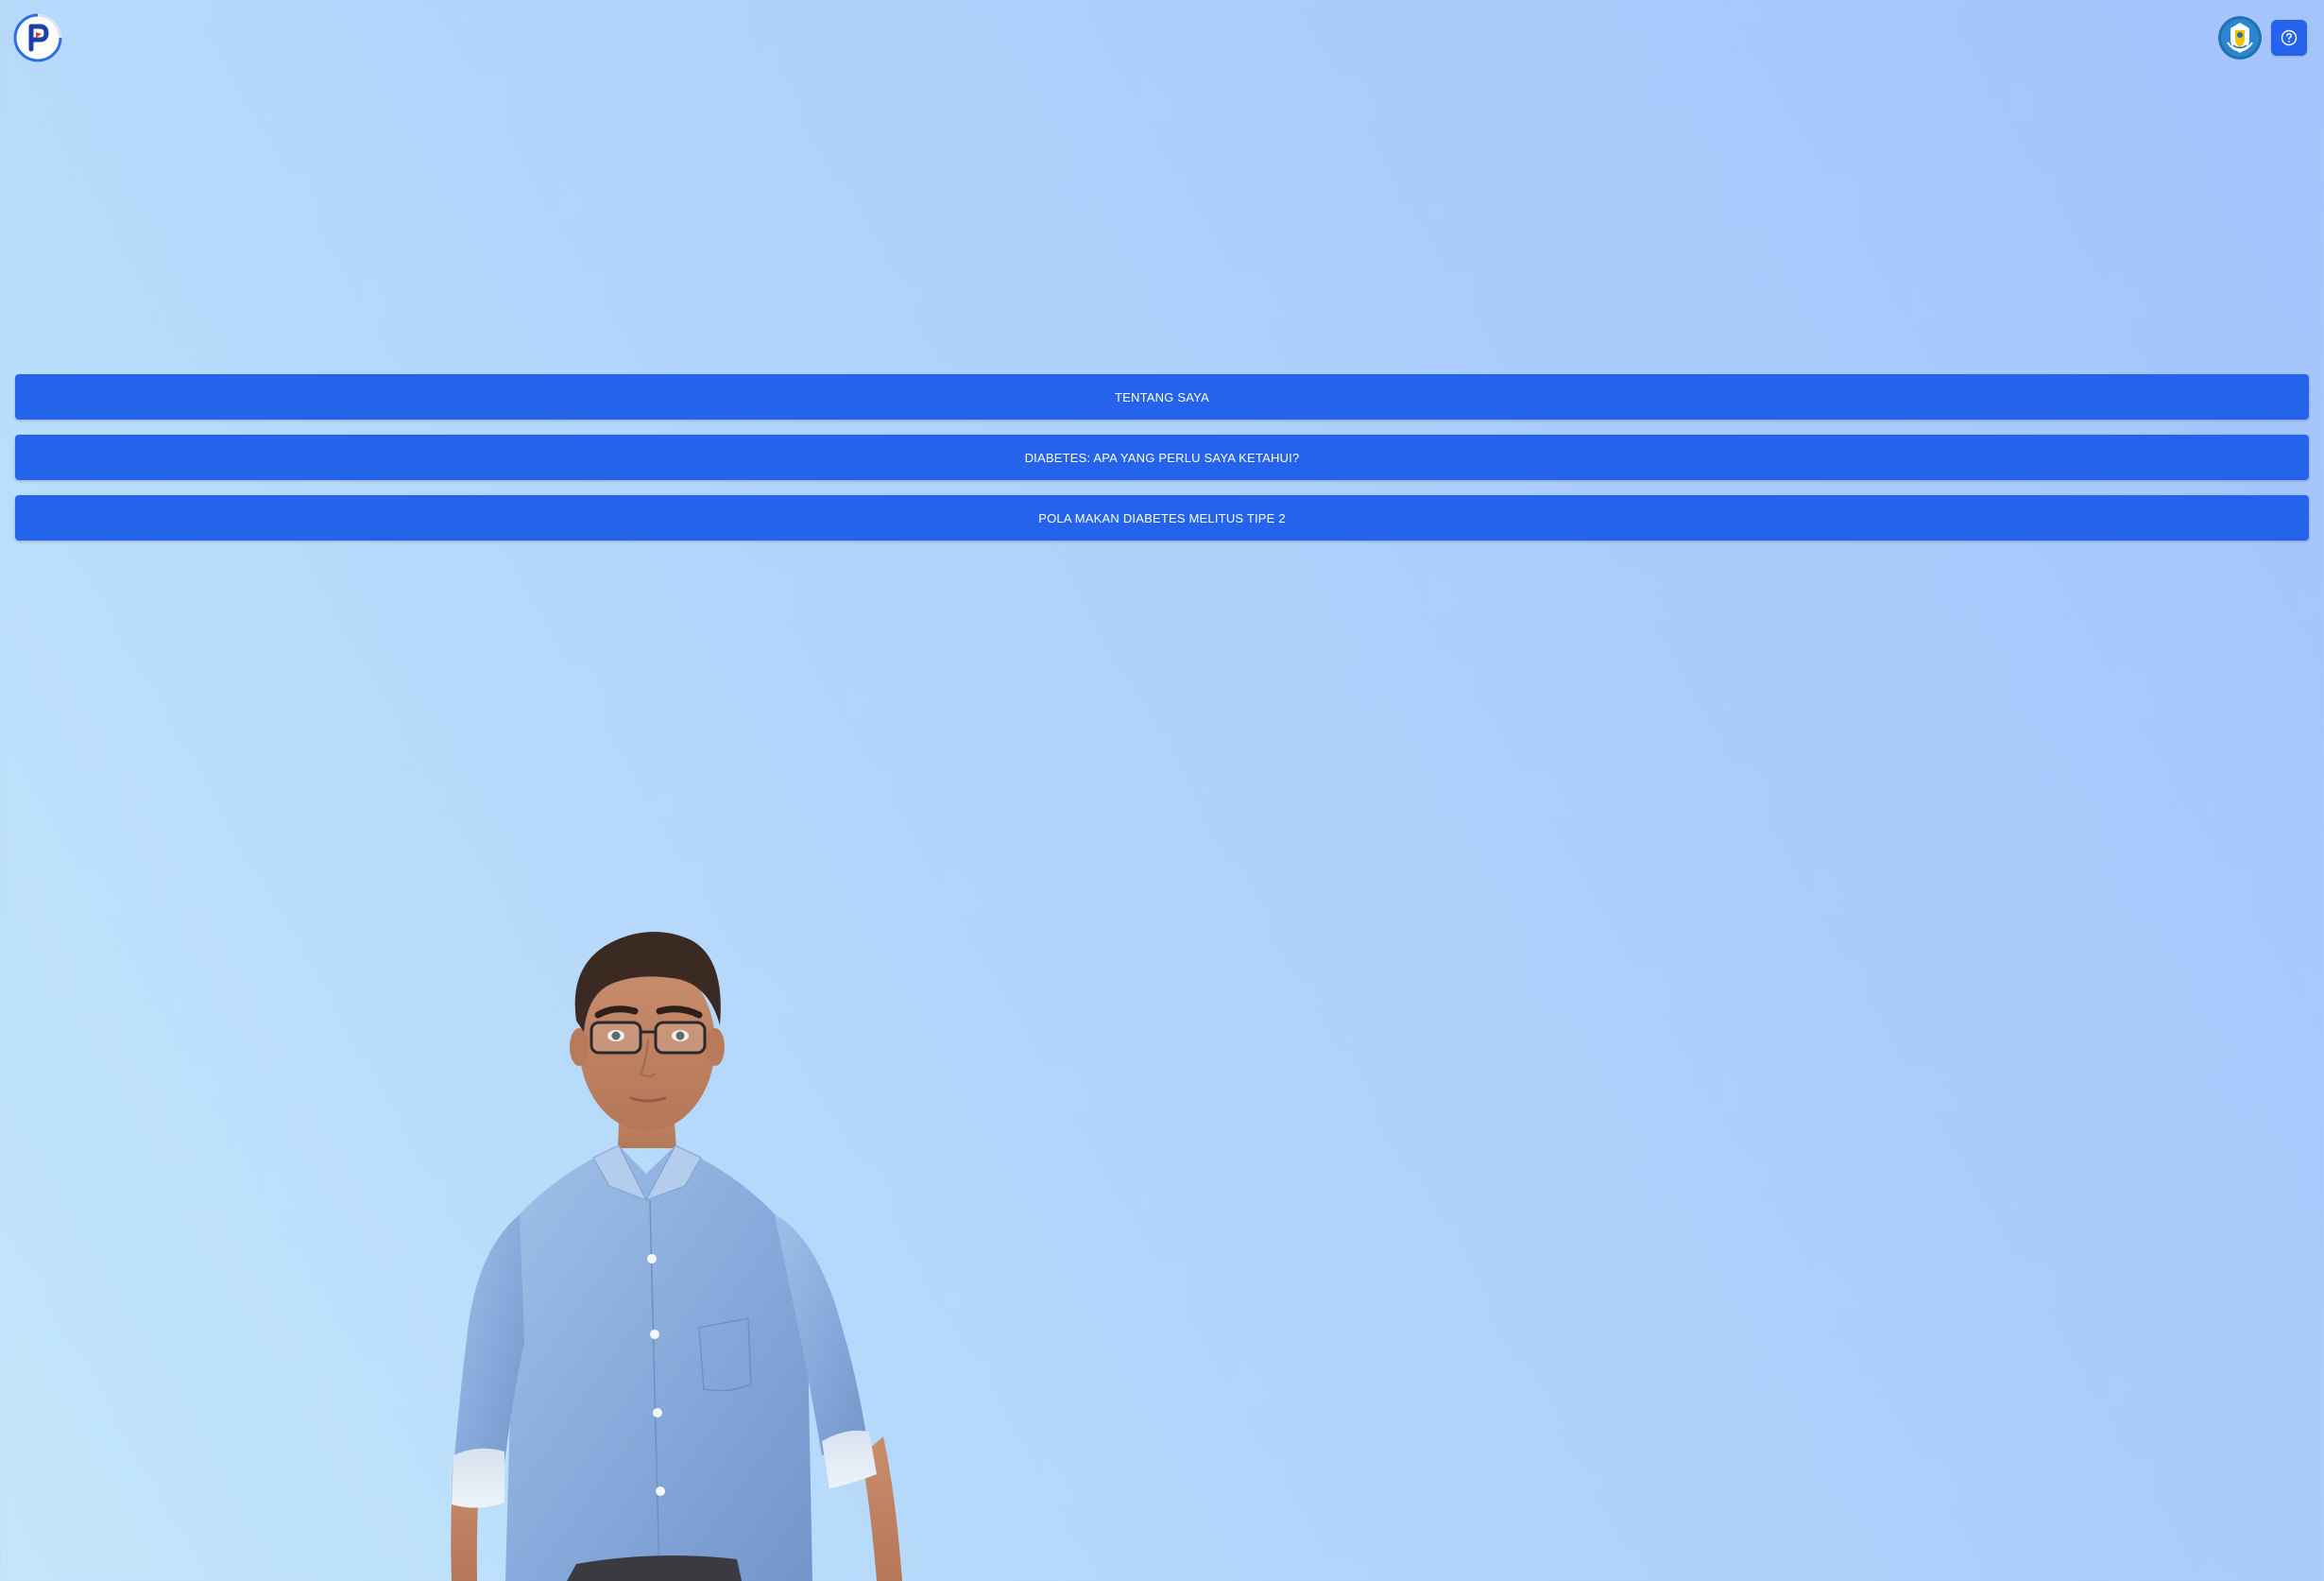 The height and width of the screenshot is (1581, 2324). Describe the element at coordinates (1162, 397) in the screenshot. I see `menu-button-tentang-saya: TENTANG SAYA` at that location.